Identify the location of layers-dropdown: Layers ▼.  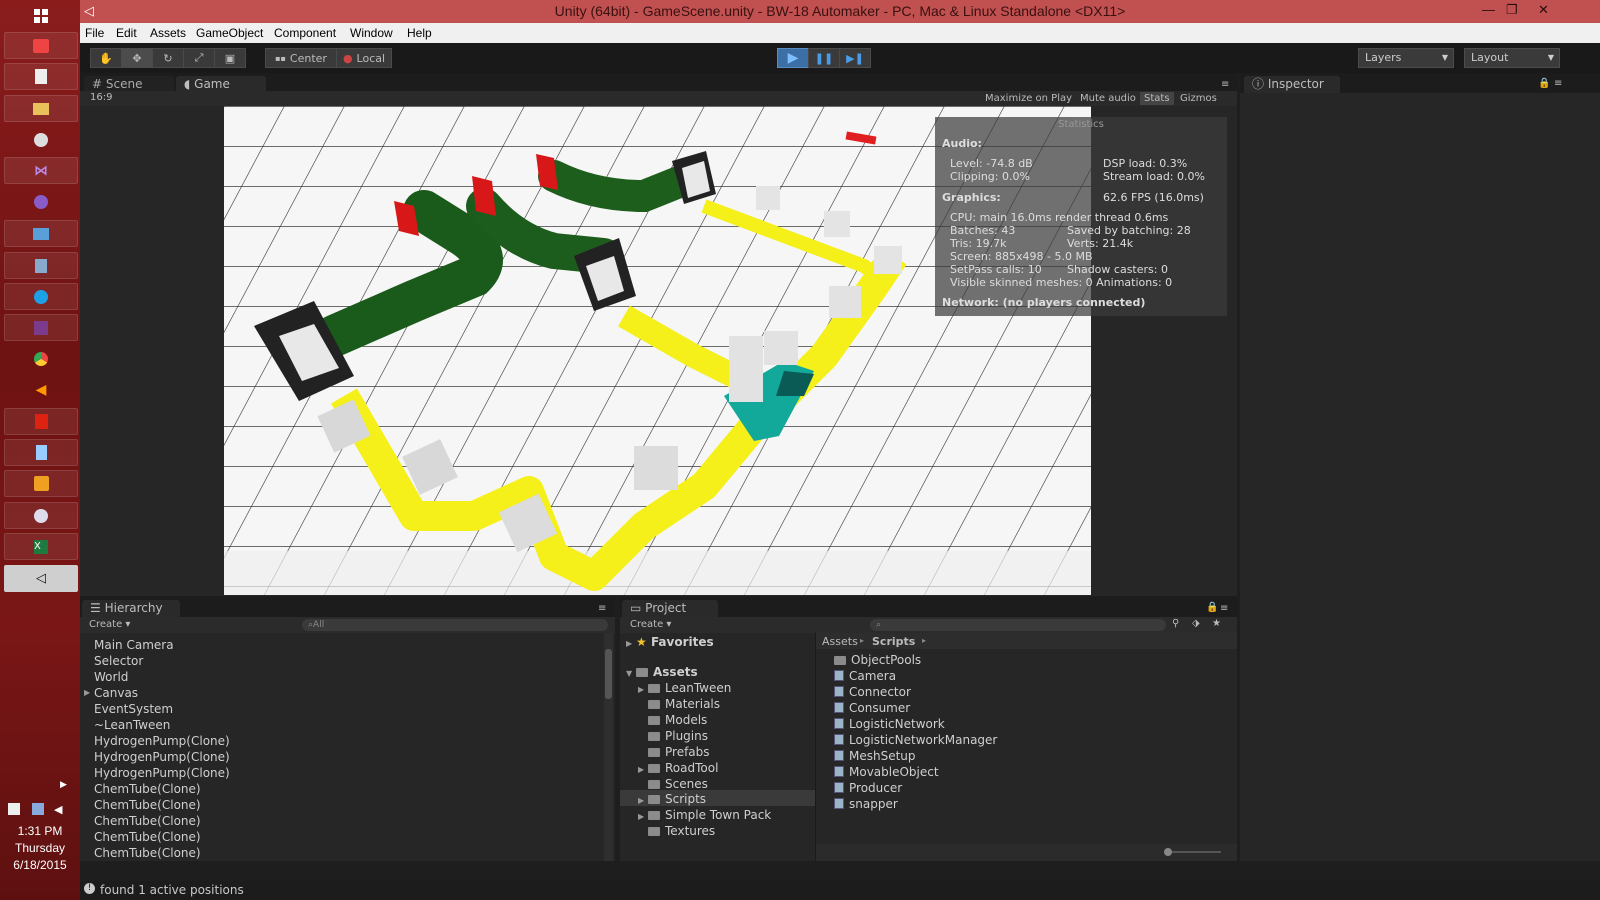
(1406, 58).